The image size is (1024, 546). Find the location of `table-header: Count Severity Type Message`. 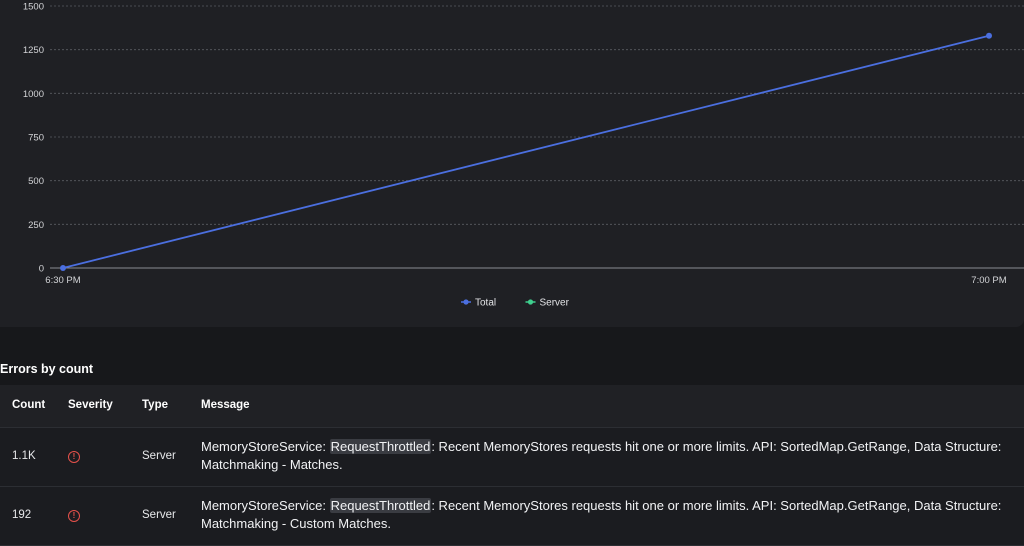

table-header: Count Severity Type Message is located at coordinates (512, 406).